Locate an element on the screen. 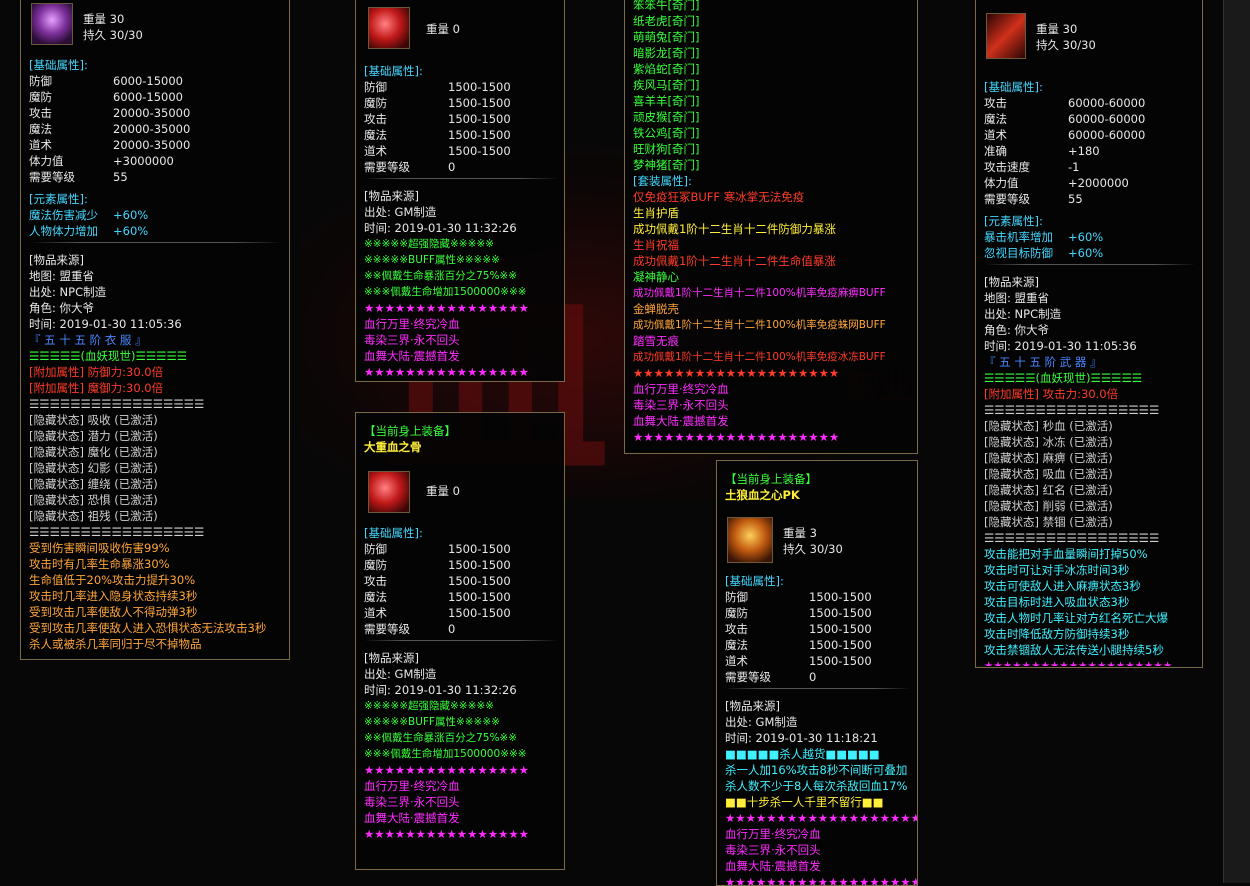 The image size is (1250, 886). tier-label: 『 五 十 五 阶 武 器 』 is located at coordinates (1043, 362).